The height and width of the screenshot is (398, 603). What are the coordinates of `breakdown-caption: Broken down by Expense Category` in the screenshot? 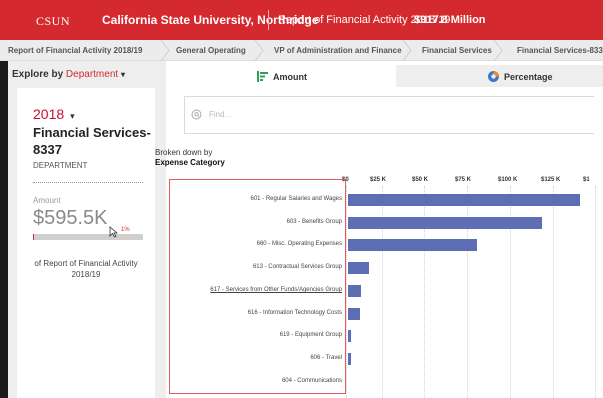 It's located at (190, 158).